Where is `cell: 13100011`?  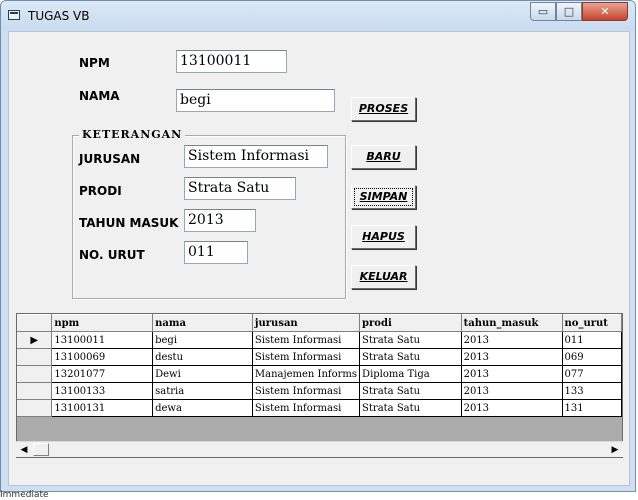 cell: 13100011 is located at coordinates (102, 340).